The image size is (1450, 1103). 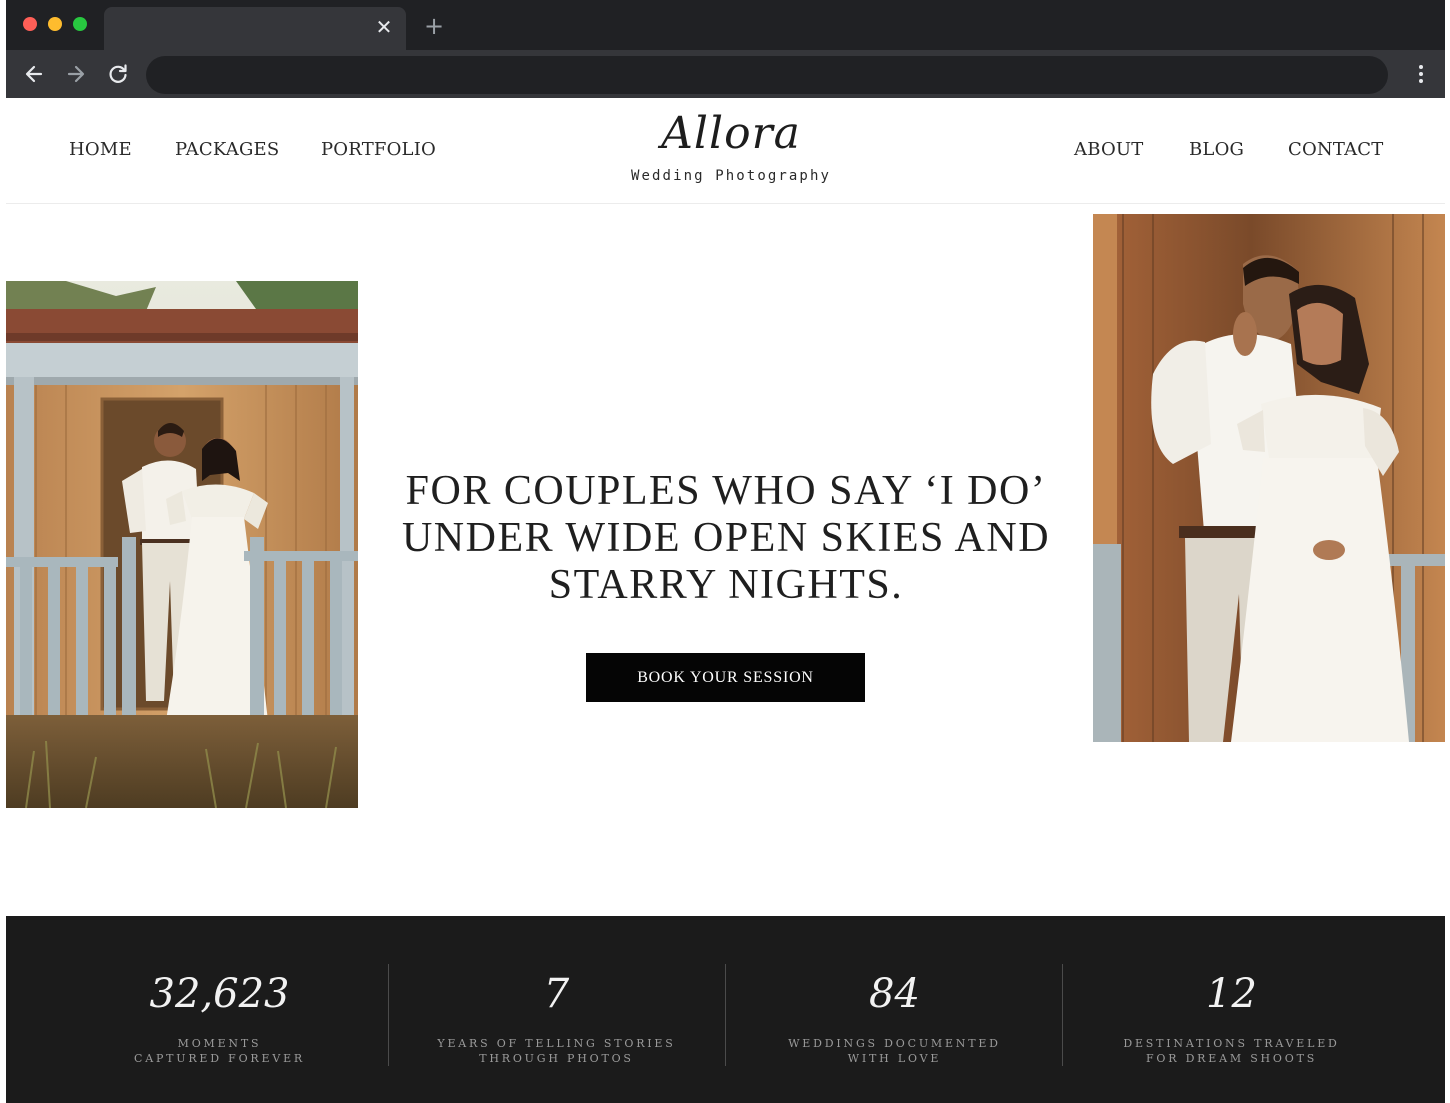 What do you see at coordinates (55, 24) in the screenshot?
I see `window-minimize-button` at bounding box center [55, 24].